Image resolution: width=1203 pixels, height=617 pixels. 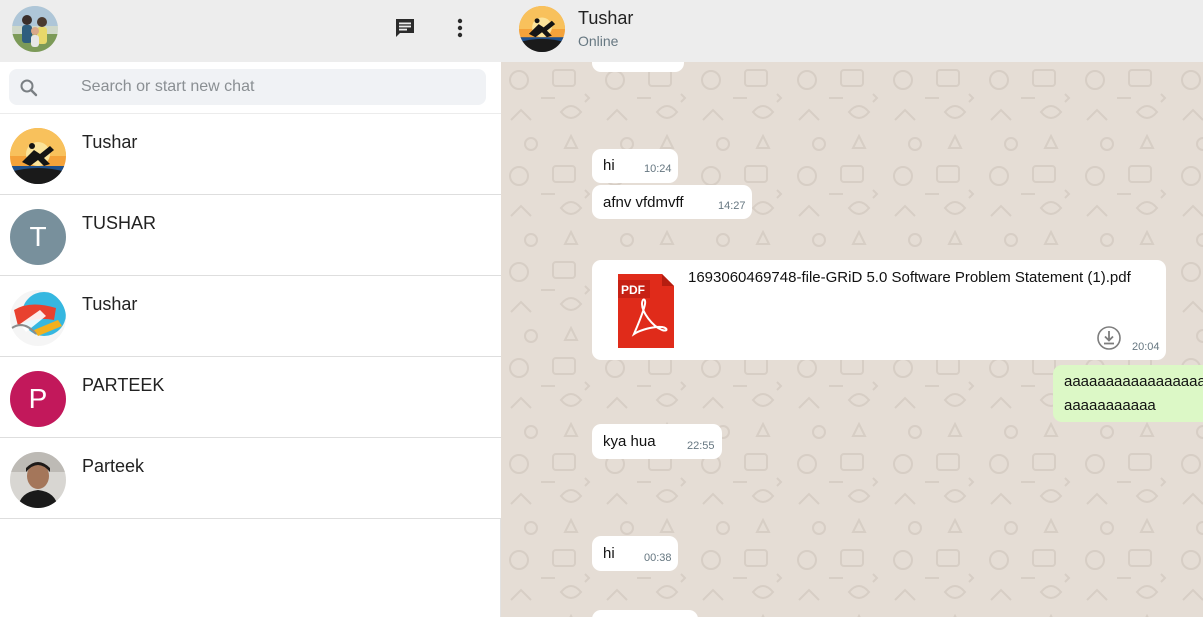 I want to click on contact-avatar: T, so click(x=38, y=237).